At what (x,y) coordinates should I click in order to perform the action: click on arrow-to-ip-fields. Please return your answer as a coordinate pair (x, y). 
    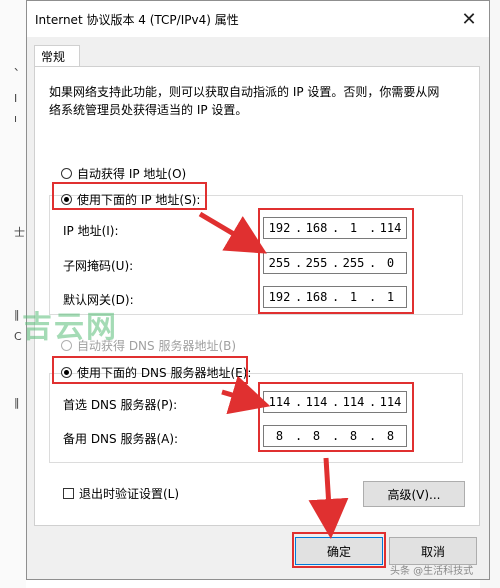
    Looking at the image, I should click on (232, 232).